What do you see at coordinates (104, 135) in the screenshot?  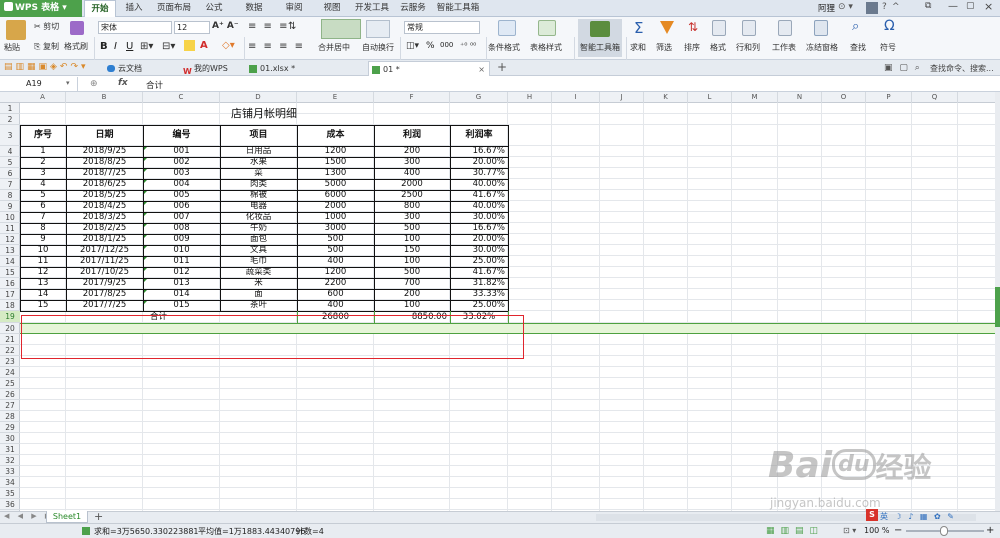 I see `table-header: 日期` at bounding box center [104, 135].